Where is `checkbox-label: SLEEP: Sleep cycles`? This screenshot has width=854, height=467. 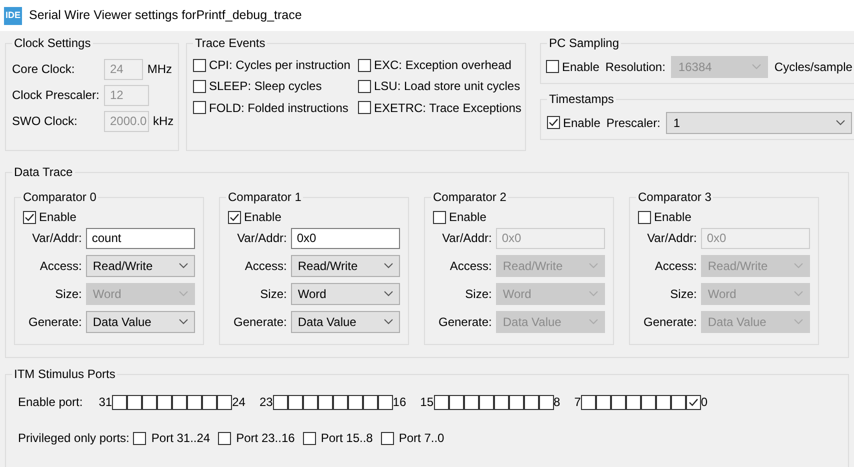 checkbox-label: SLEEP: Sleep cycles is located at coordinates (265, 86).